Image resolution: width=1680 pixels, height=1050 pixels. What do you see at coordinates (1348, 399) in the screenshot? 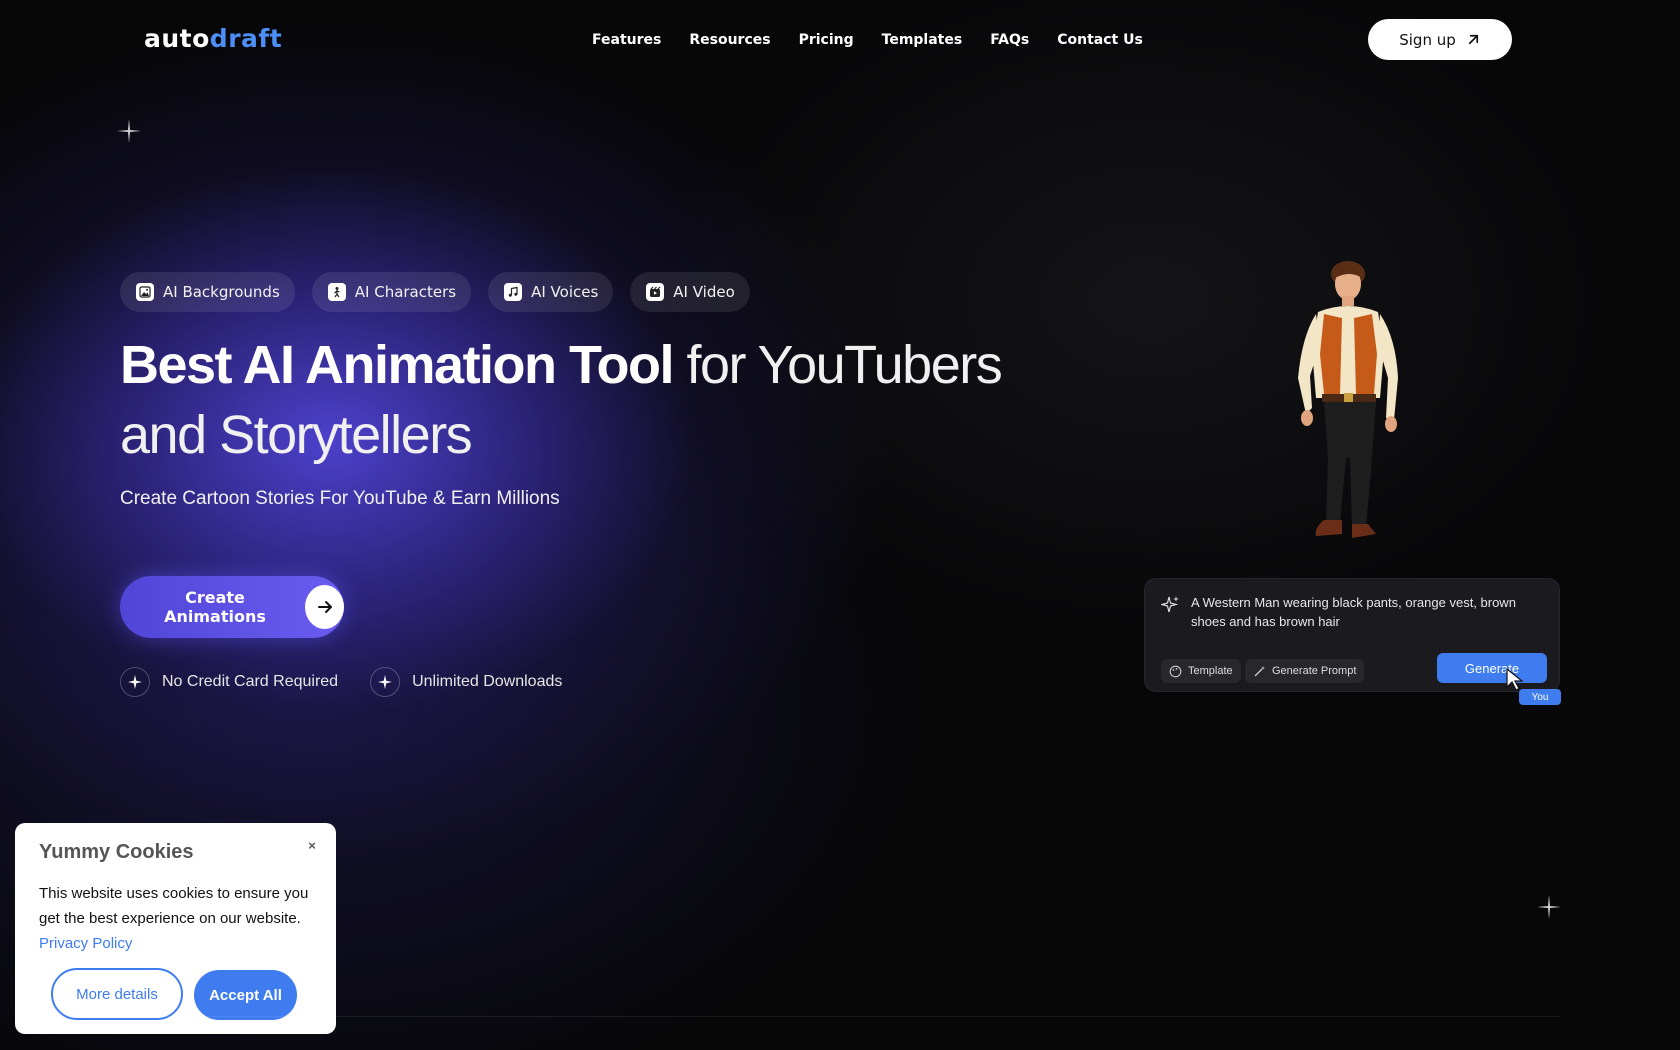
I see `cartoon-character-image` at bounding box center [1348, 399].